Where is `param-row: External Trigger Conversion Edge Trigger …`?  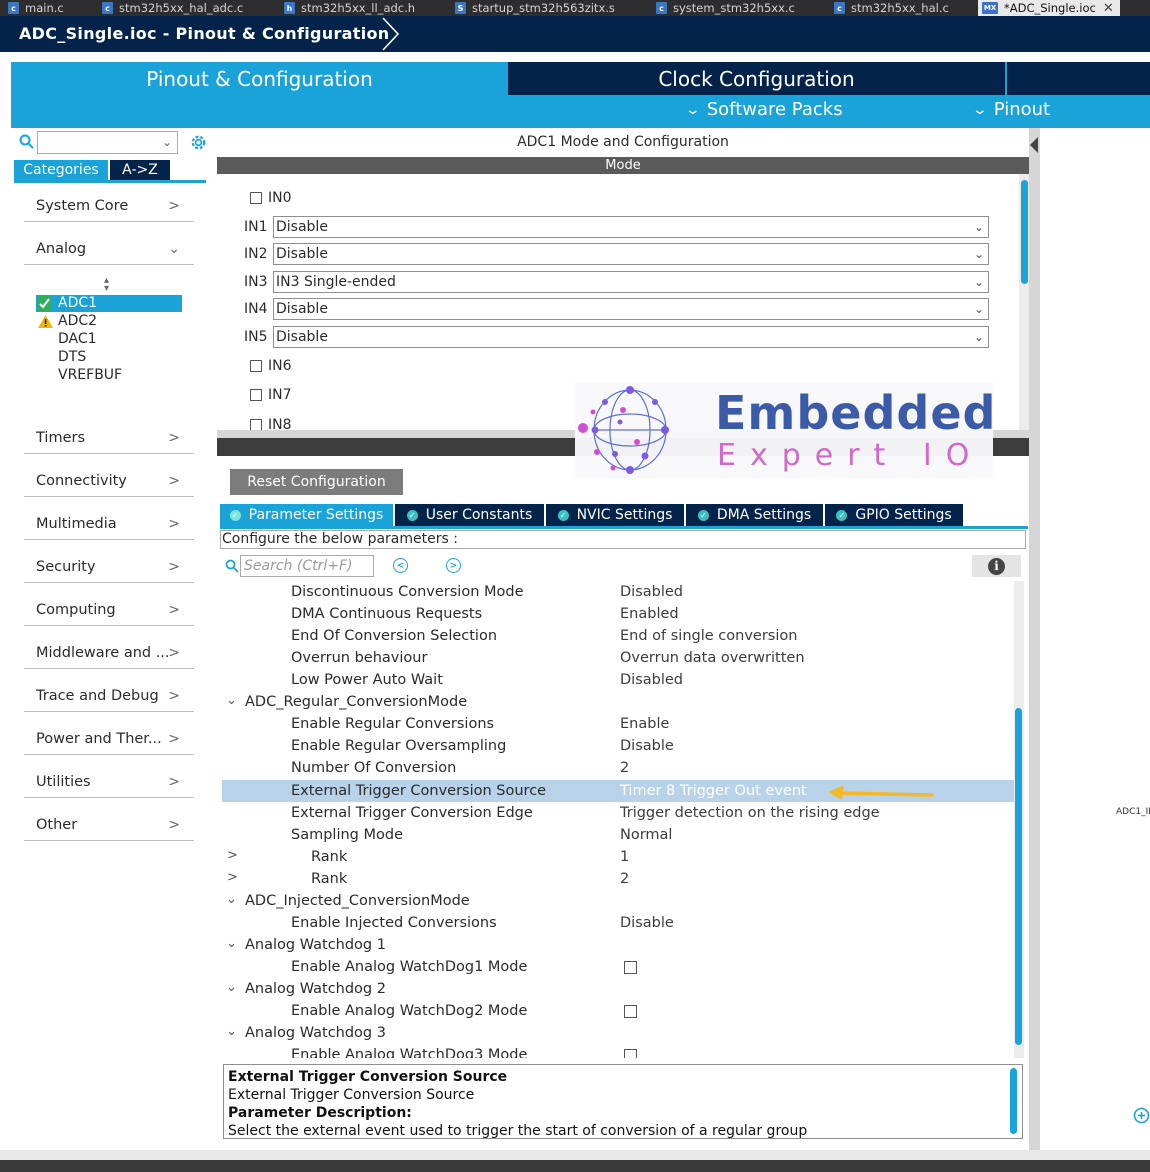 param-row: External Trigger Conversion Edge Trigger … is located at coordinates (618, 813).